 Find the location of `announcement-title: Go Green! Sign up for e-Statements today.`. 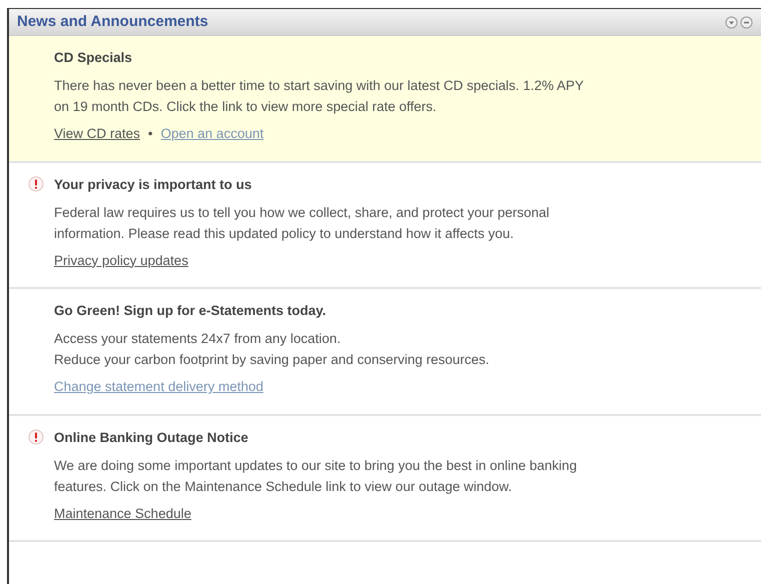

announcement-title: Go Green! Sign up for e-Statements today. is located at coordinates (191, 311).